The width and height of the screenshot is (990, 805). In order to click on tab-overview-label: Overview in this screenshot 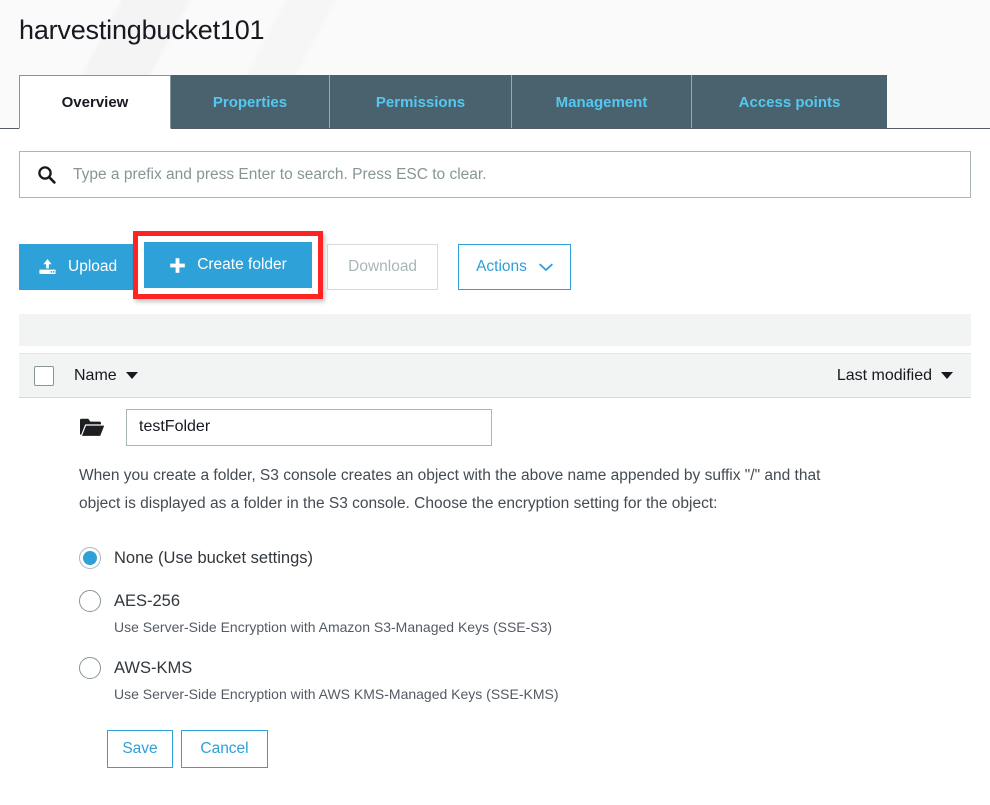, I will do `click(95, 102)`.